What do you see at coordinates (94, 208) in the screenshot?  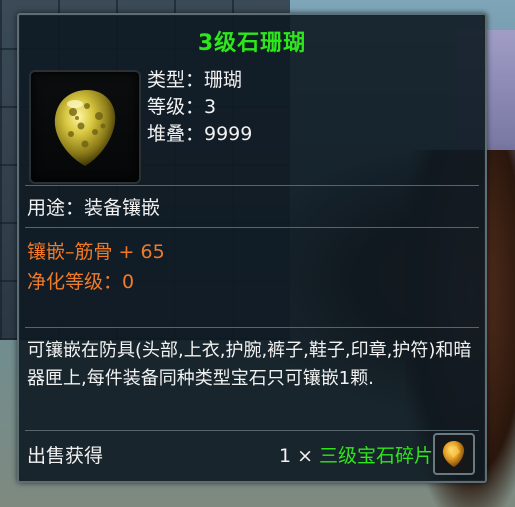 I see `item-usage: 用途：装备镶嵌` at bounding box center [94, 208].